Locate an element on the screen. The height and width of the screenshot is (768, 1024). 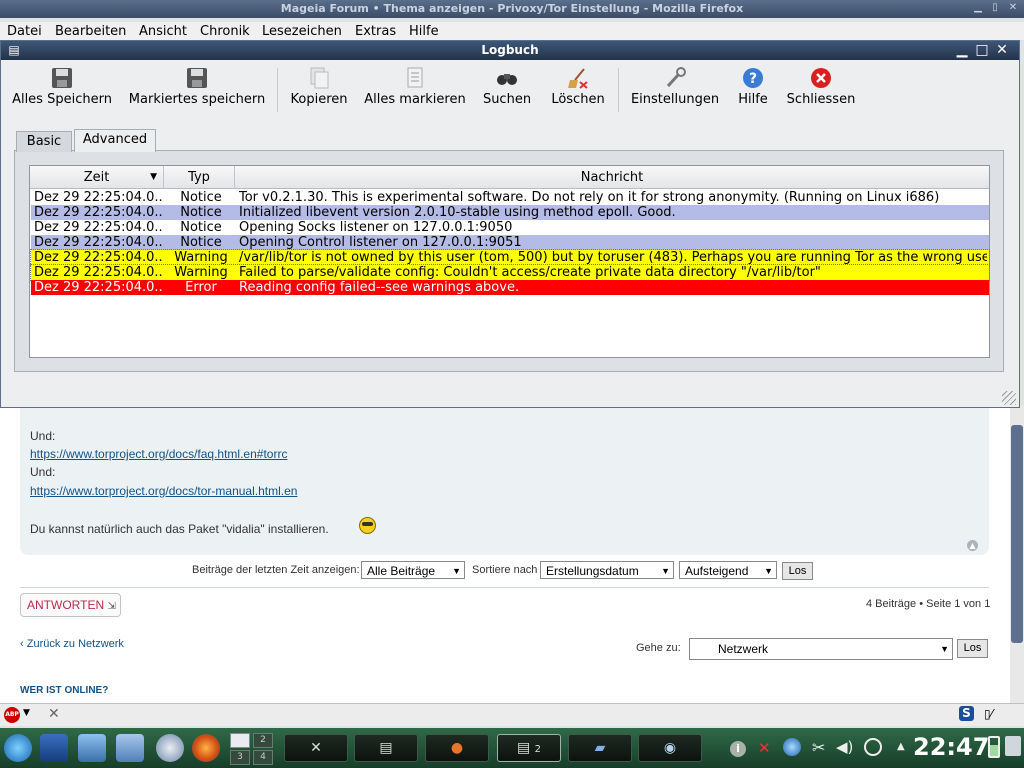
sort-select: Erstellungsdatum ▼ is located at coordinates (607, 570).